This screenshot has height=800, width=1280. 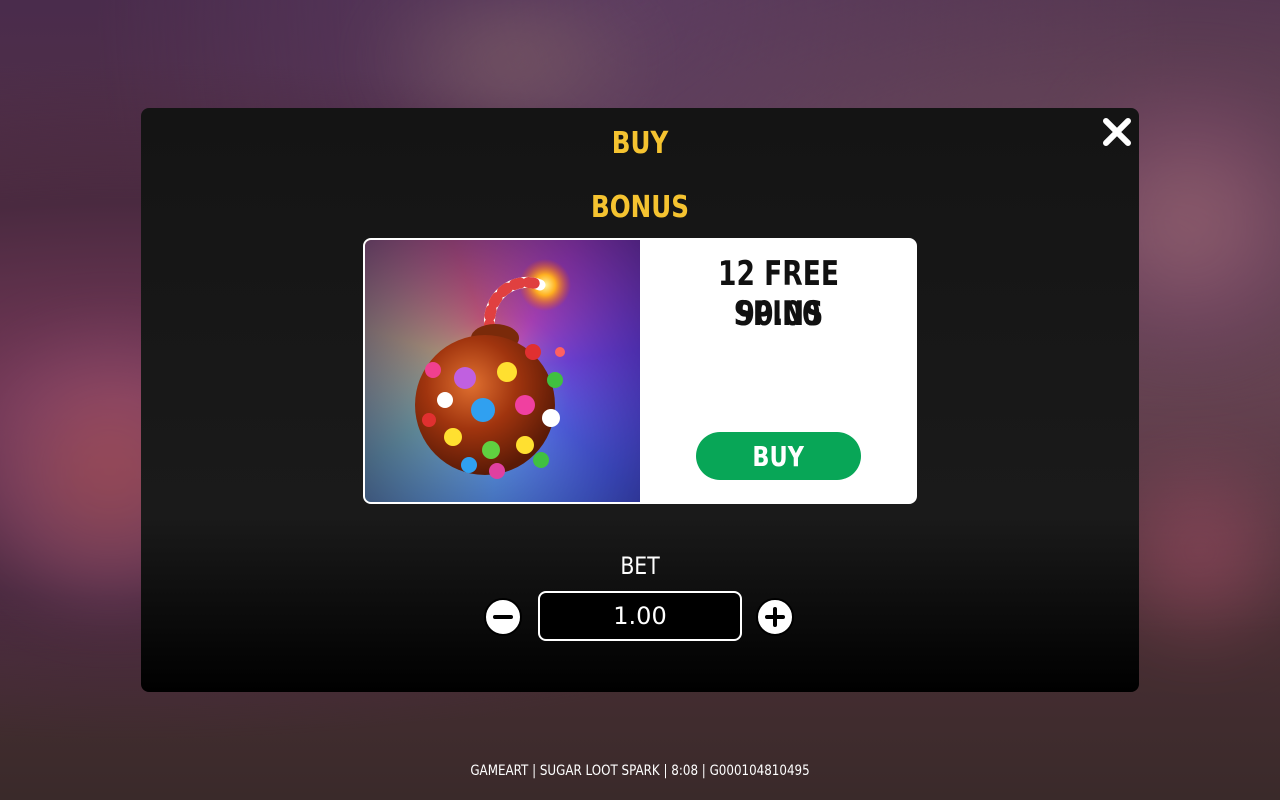 I want to click on increase-bet-button, so click(x=775, y=617).